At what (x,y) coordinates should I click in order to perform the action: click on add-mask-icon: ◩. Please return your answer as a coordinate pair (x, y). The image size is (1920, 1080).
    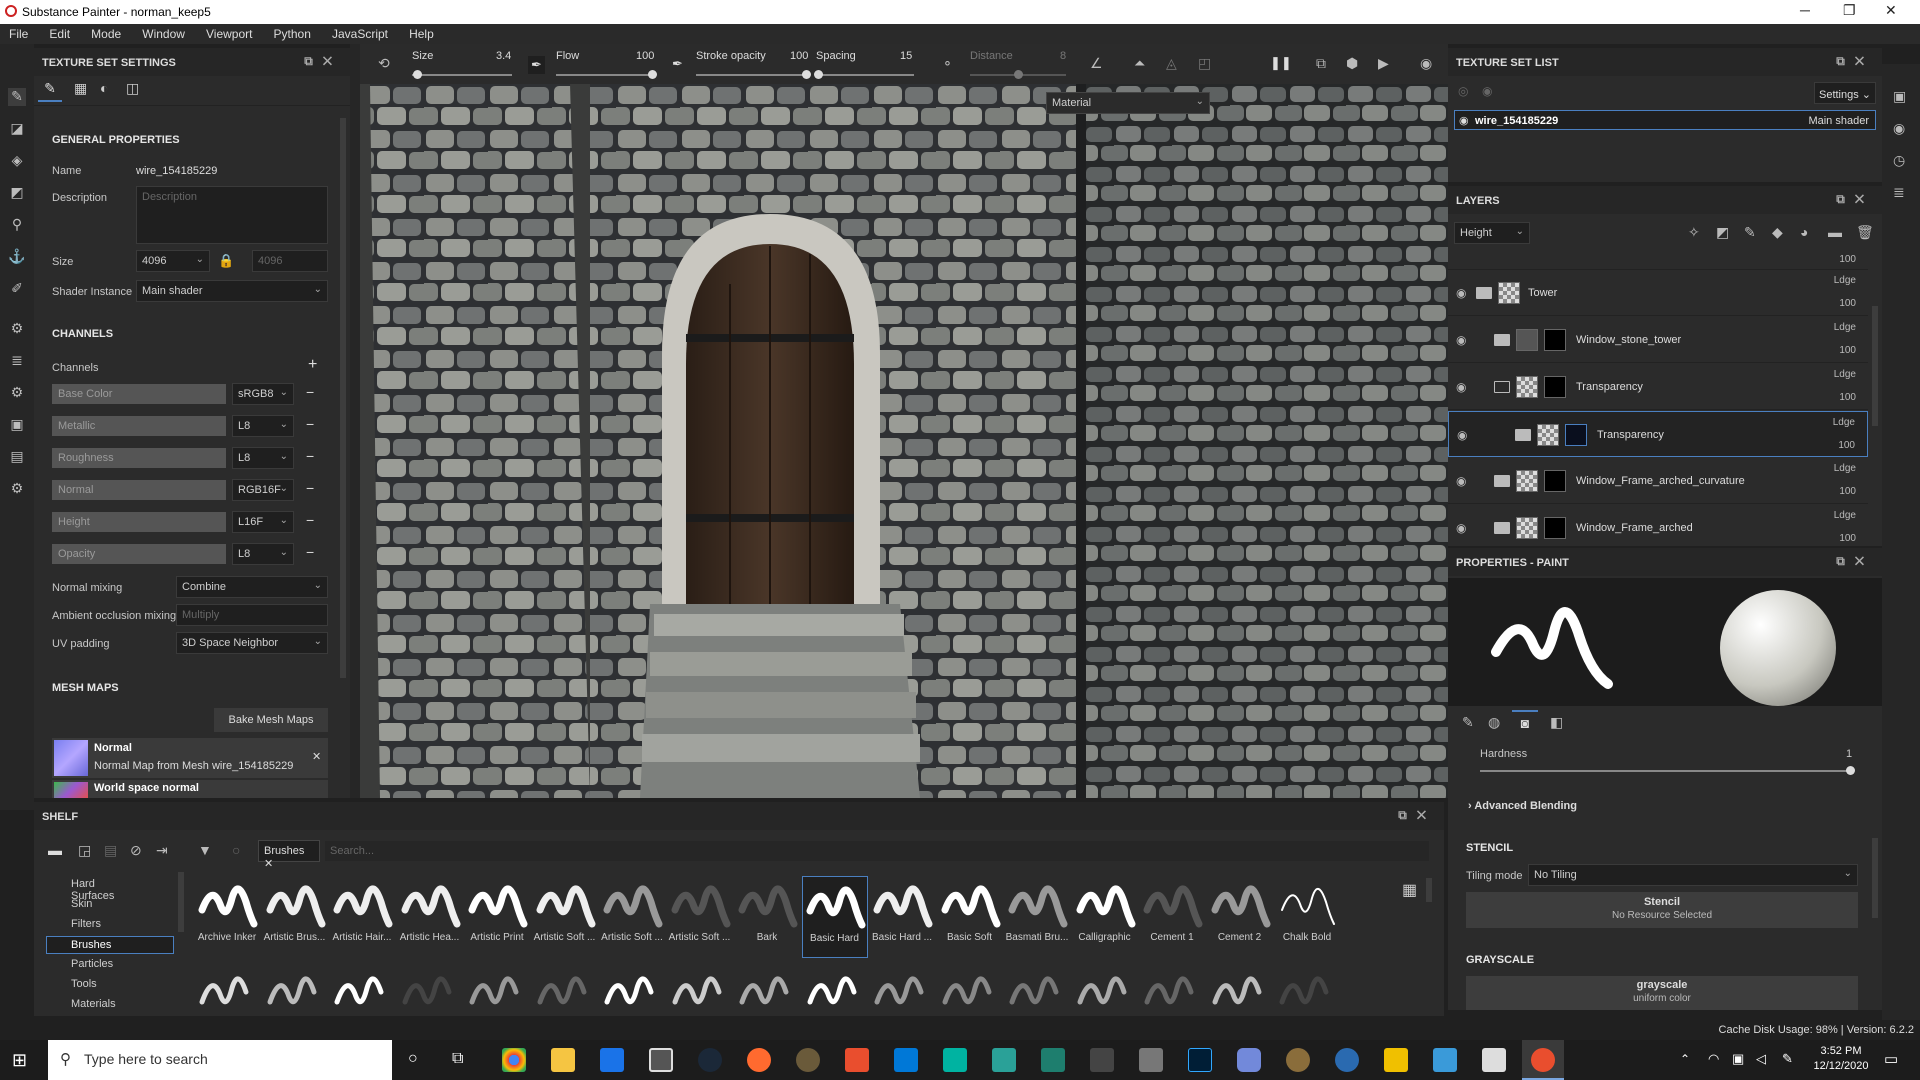
    Looking at the image, I should click on (1722, 232).